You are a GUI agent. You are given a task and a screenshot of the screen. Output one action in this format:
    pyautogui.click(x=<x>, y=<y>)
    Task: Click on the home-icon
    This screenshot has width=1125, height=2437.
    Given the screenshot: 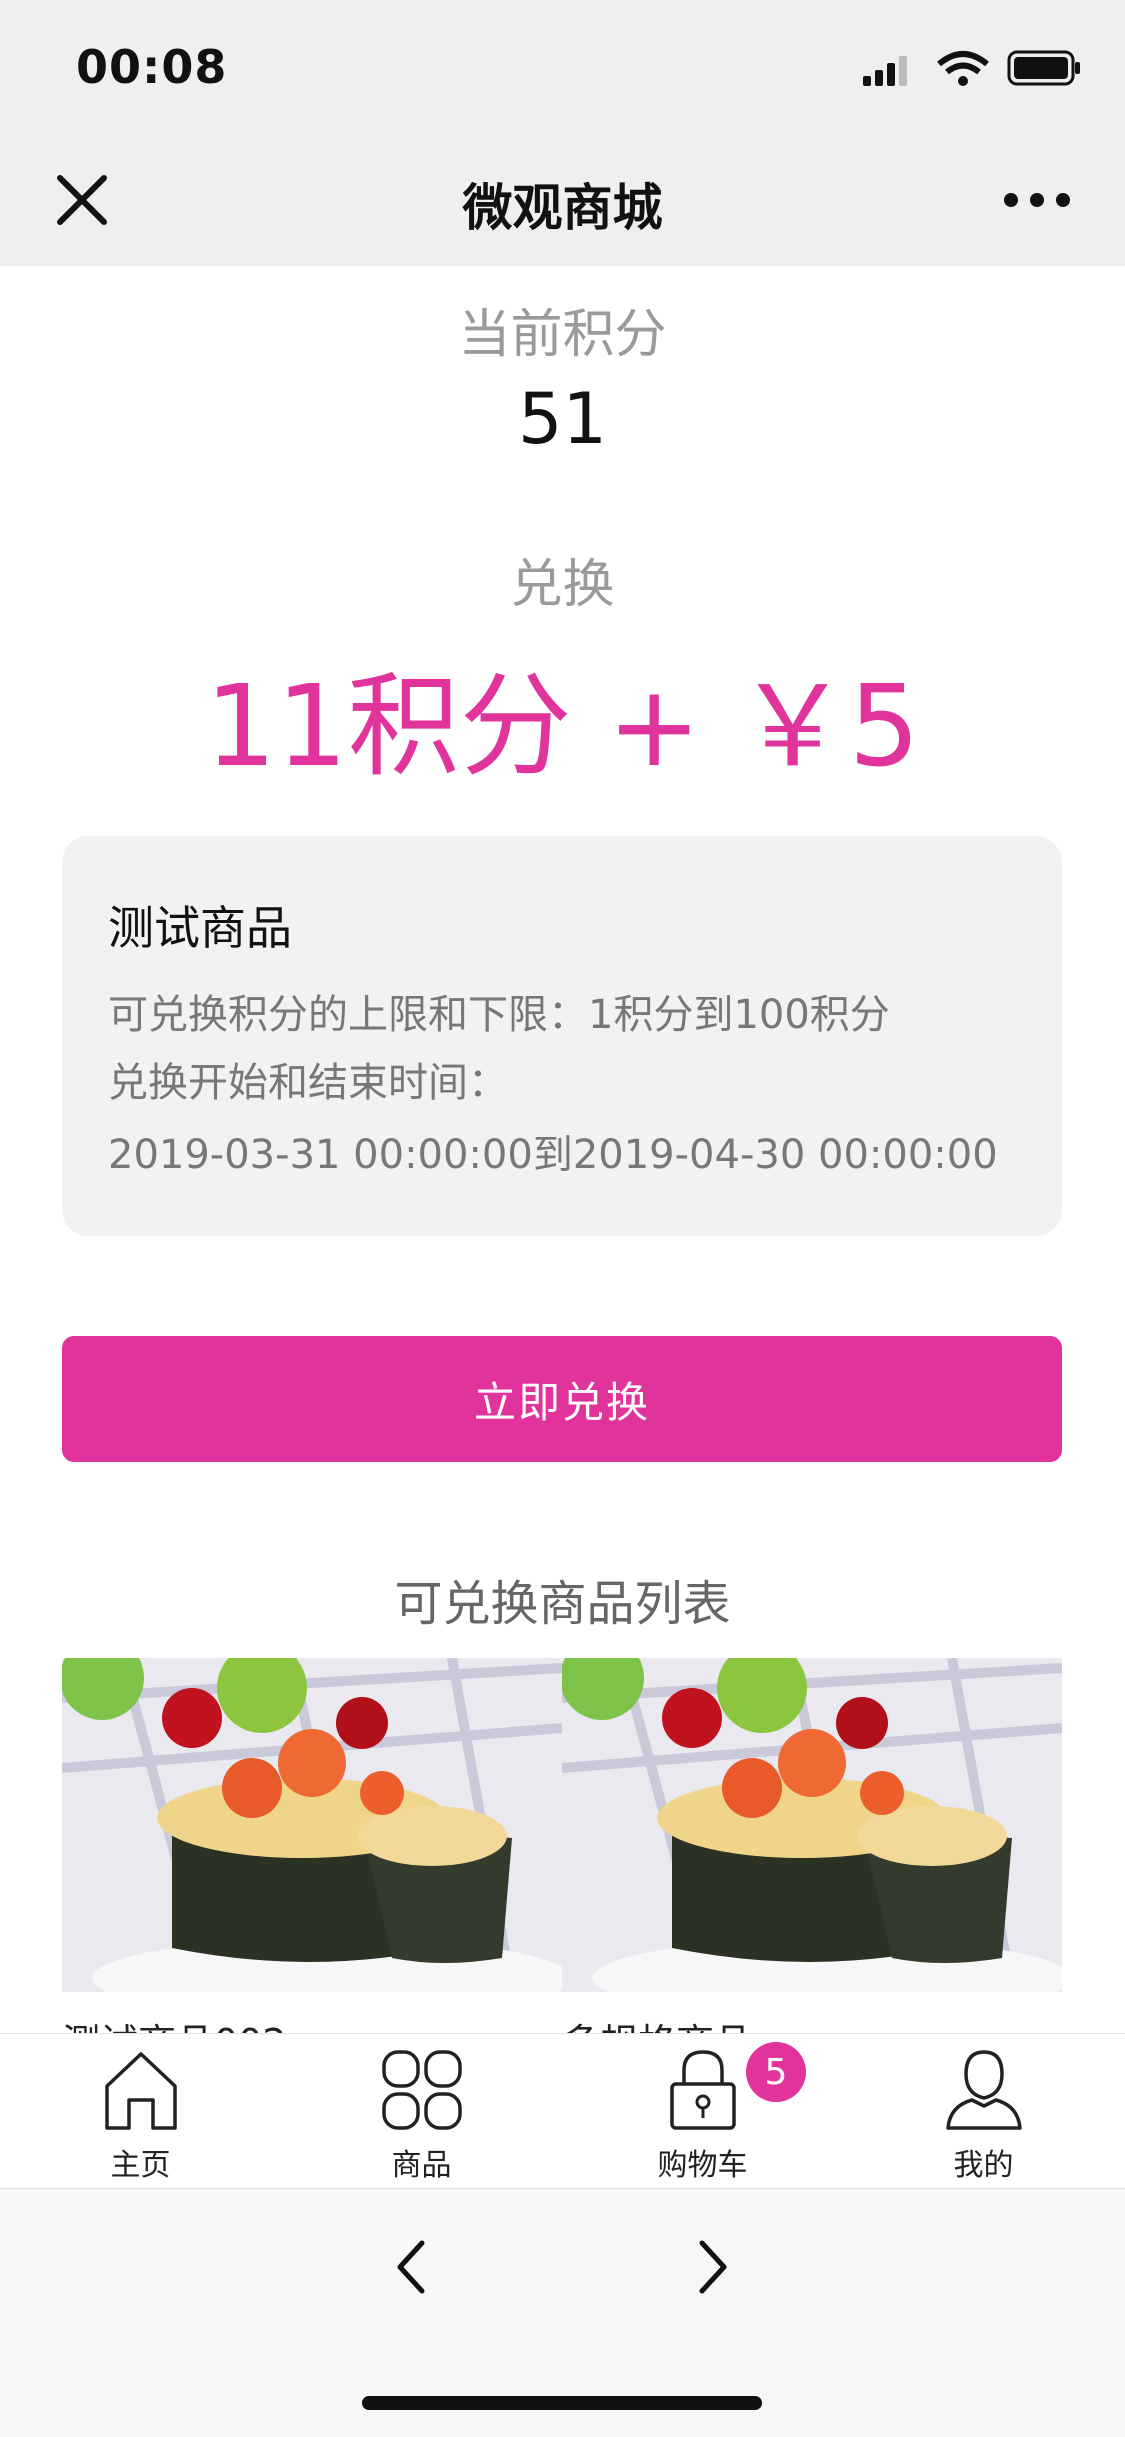 What is the action you would take?
    pyautogui.click(x=140, y=2091)
    